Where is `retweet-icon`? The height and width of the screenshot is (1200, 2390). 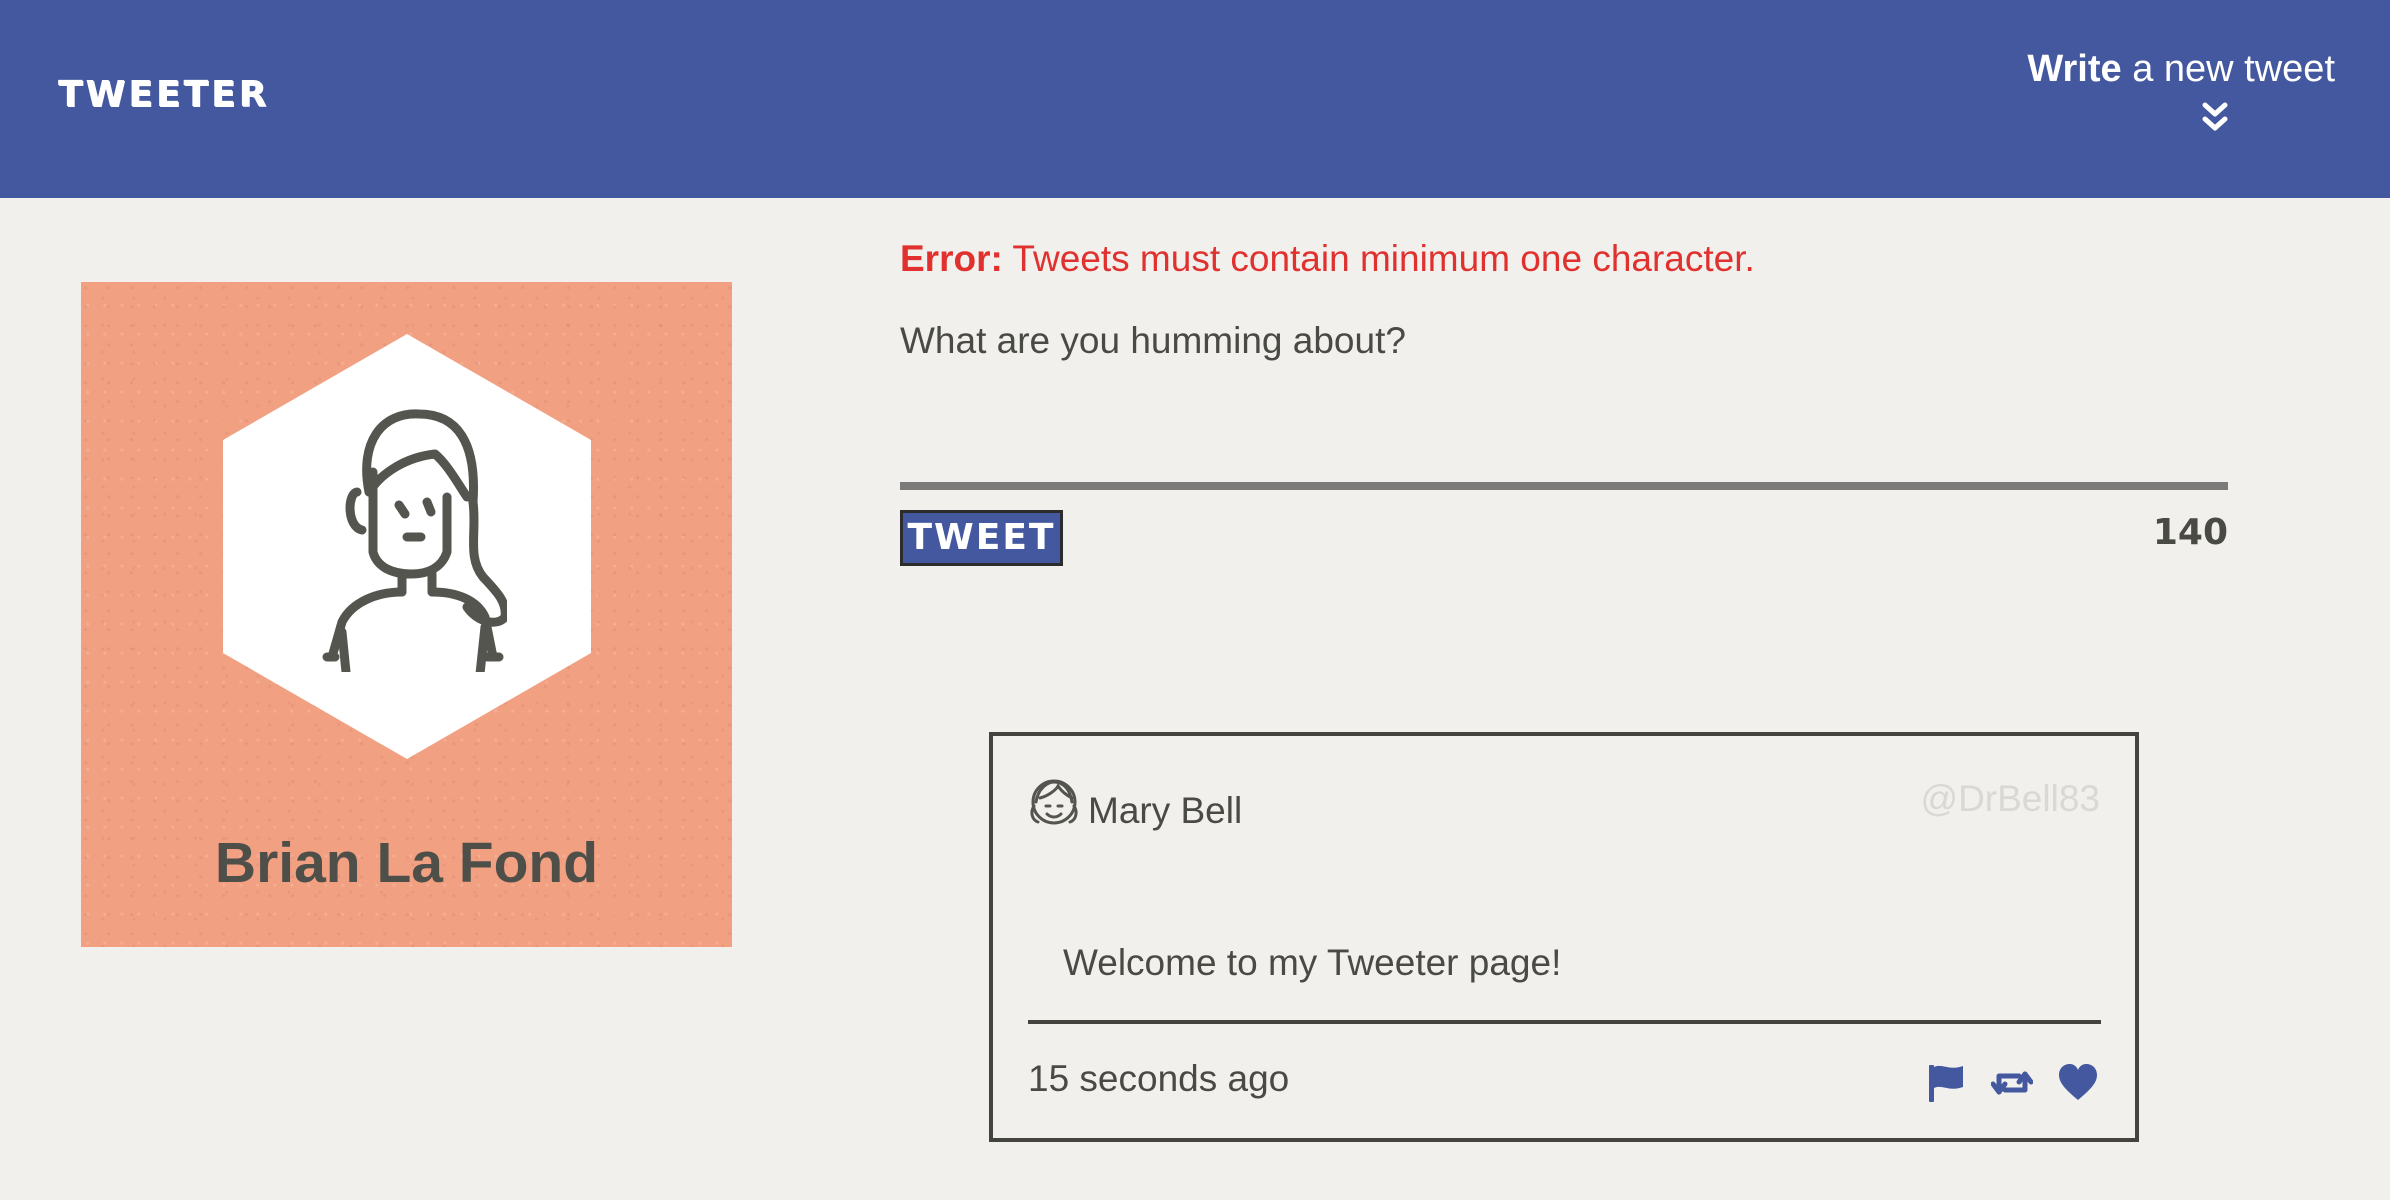 retweet-icon is located at coordinates (2012, 1083).